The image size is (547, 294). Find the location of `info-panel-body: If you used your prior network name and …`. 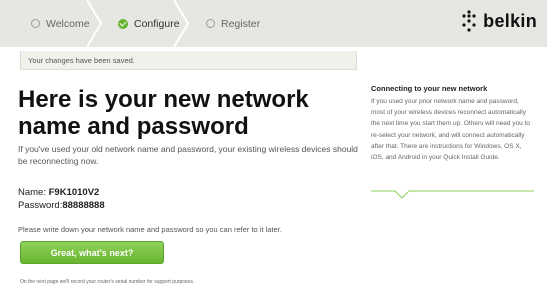

info-panel-body: If you used your prior network name and … is located at coordinates (450, 130).